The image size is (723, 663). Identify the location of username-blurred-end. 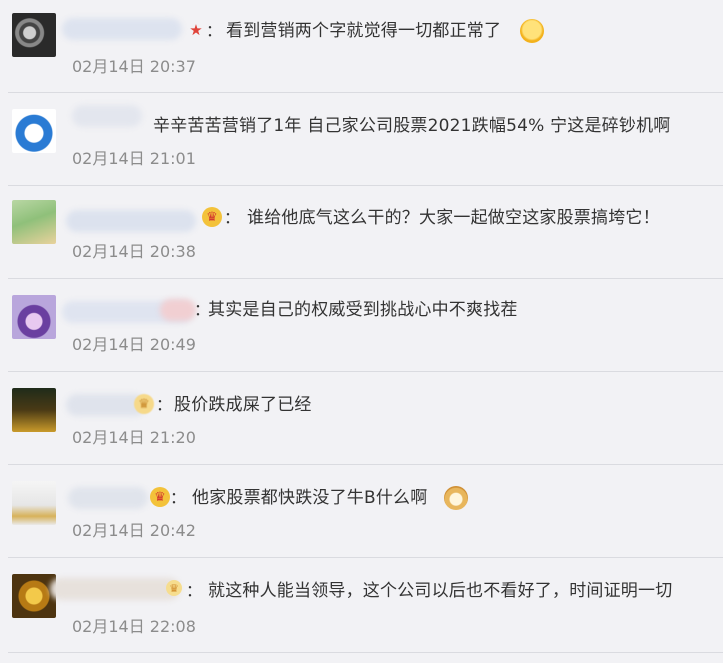
(178, 310).